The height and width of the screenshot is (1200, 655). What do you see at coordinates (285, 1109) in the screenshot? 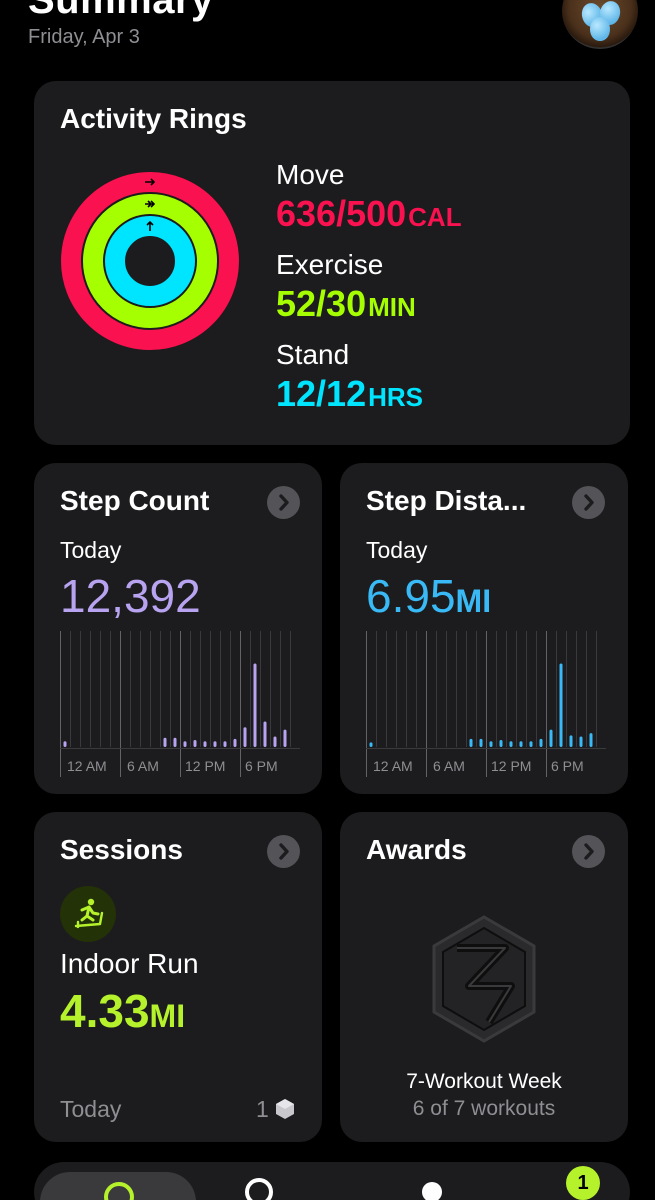
I see `hexagon-badge-icon` at bounding box center [285, 1109].